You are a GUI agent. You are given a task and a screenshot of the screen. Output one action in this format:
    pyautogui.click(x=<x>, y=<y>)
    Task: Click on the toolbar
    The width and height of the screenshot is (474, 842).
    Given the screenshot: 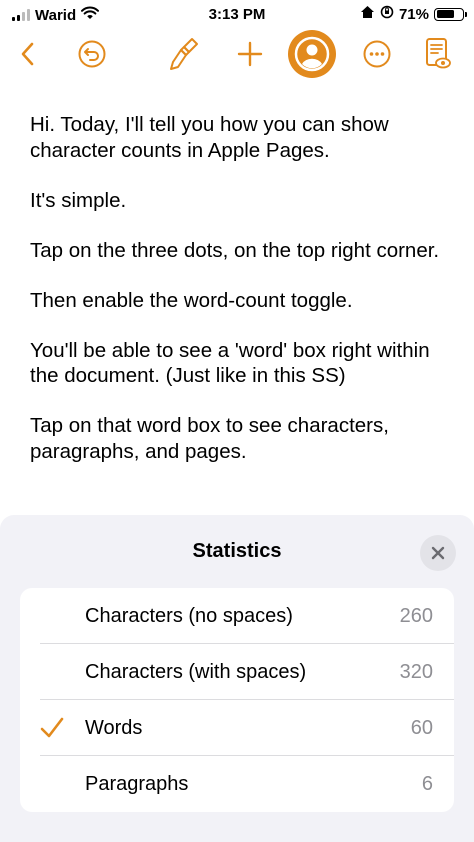 What is the action you would take?
    pyautogui.click(x=237, y=54)
    